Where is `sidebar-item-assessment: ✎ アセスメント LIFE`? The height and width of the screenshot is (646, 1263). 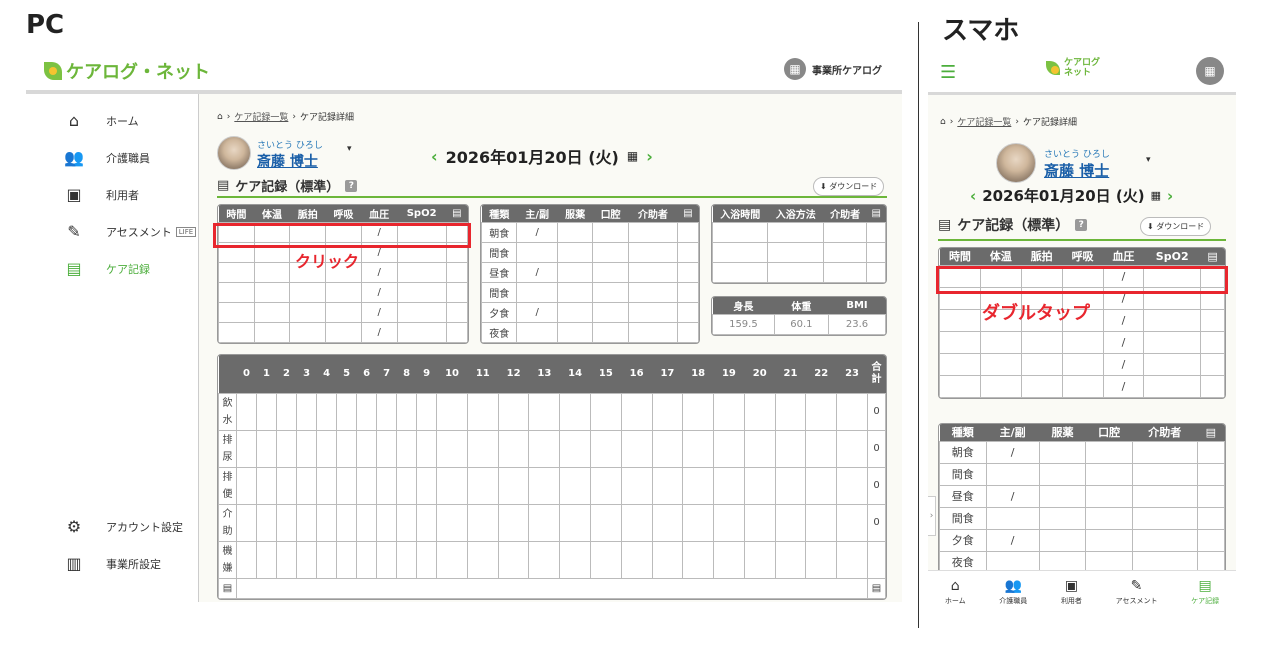
sidebar-item-assessment: ✎ アセスメント LIFE is located at coordinates (112, 231).